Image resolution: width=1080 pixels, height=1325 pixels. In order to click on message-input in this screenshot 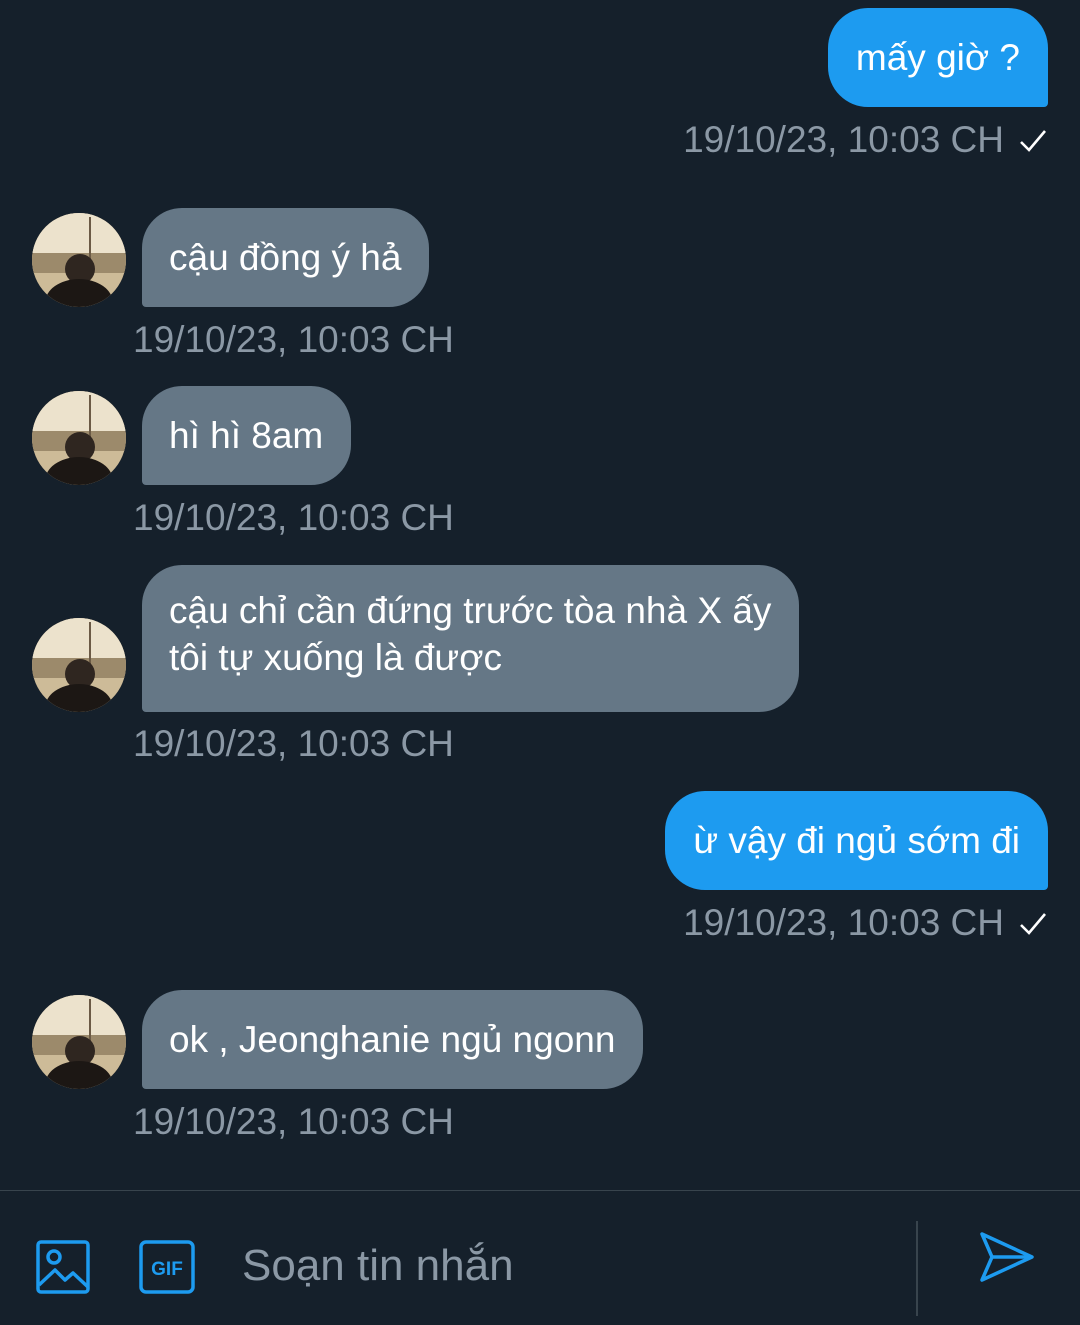, I will do `click(567, 1266)`.